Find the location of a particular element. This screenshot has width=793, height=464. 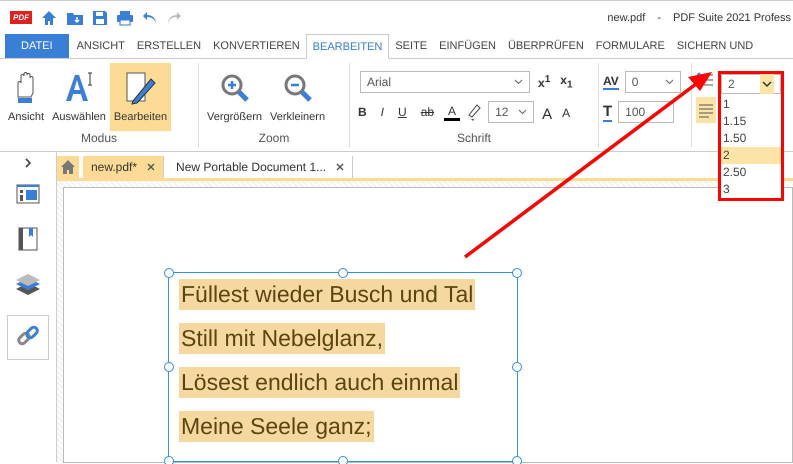

script-button: x$_{1}$ is located at coordinates (566, 82).